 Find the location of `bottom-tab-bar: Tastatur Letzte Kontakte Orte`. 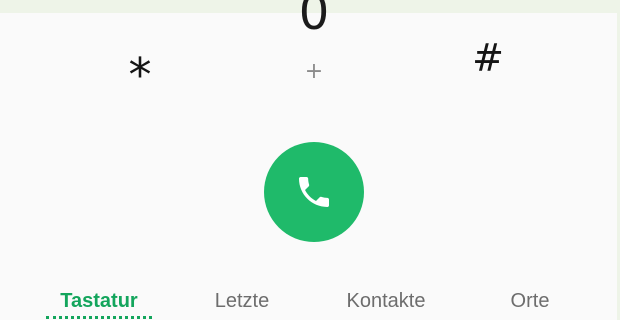

bottom-tab-bar: Tastatur Letzte Kontakte Orte is located at coordinates (308, 303).